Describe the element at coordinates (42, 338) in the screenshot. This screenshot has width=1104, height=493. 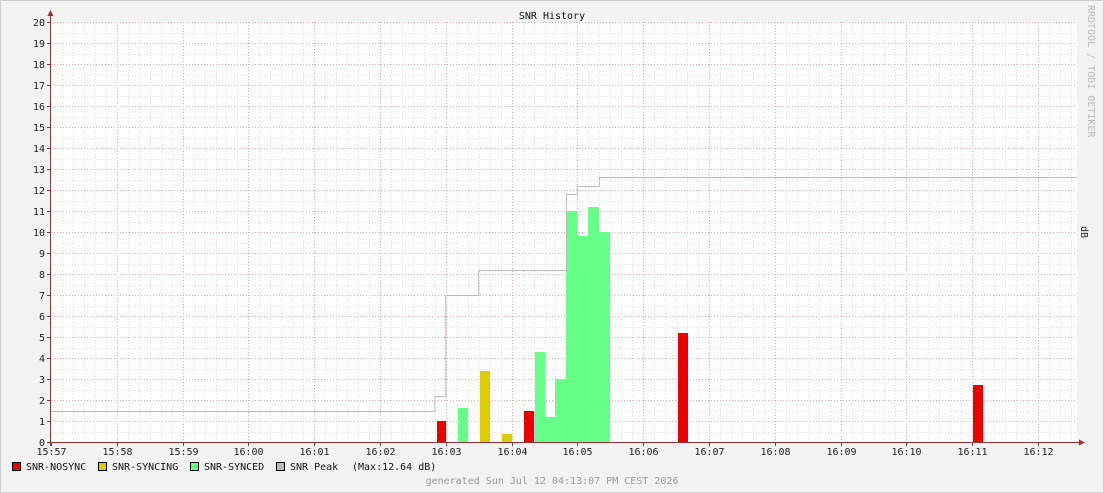
I see `y-tick-label: 5` at that location.